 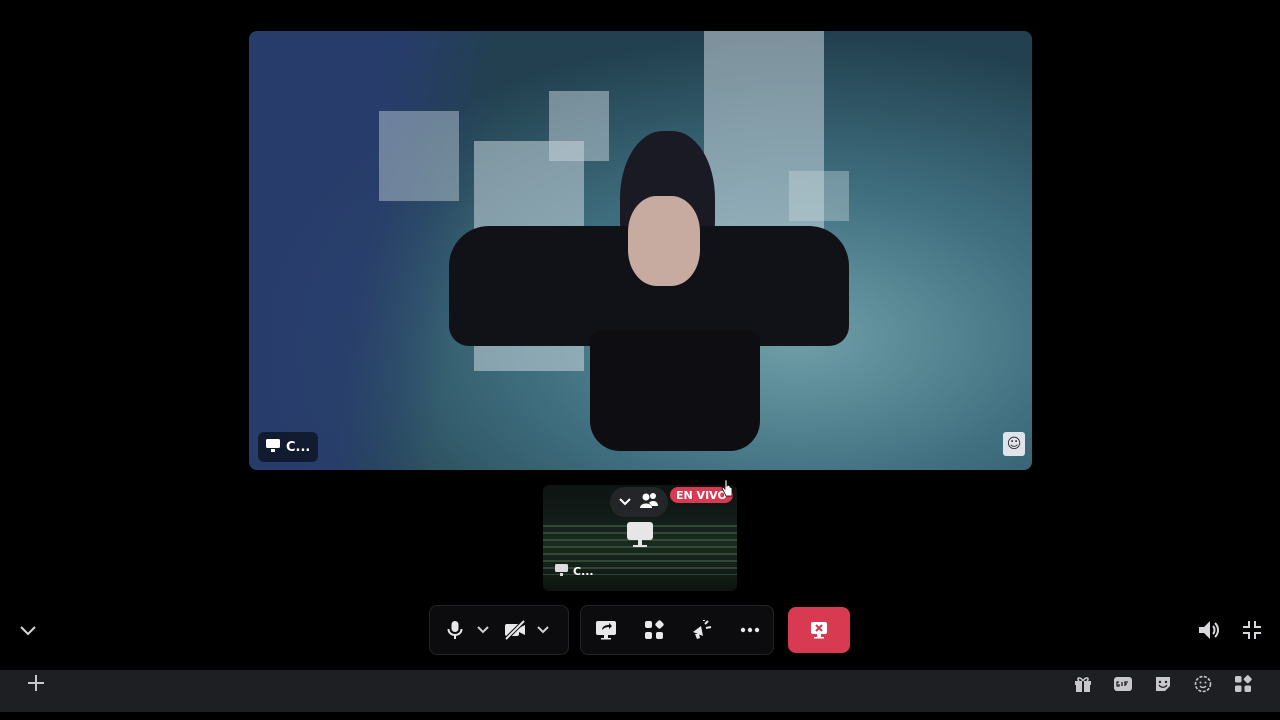 I want to click on gift-icon, so click(x=1083, y=684).